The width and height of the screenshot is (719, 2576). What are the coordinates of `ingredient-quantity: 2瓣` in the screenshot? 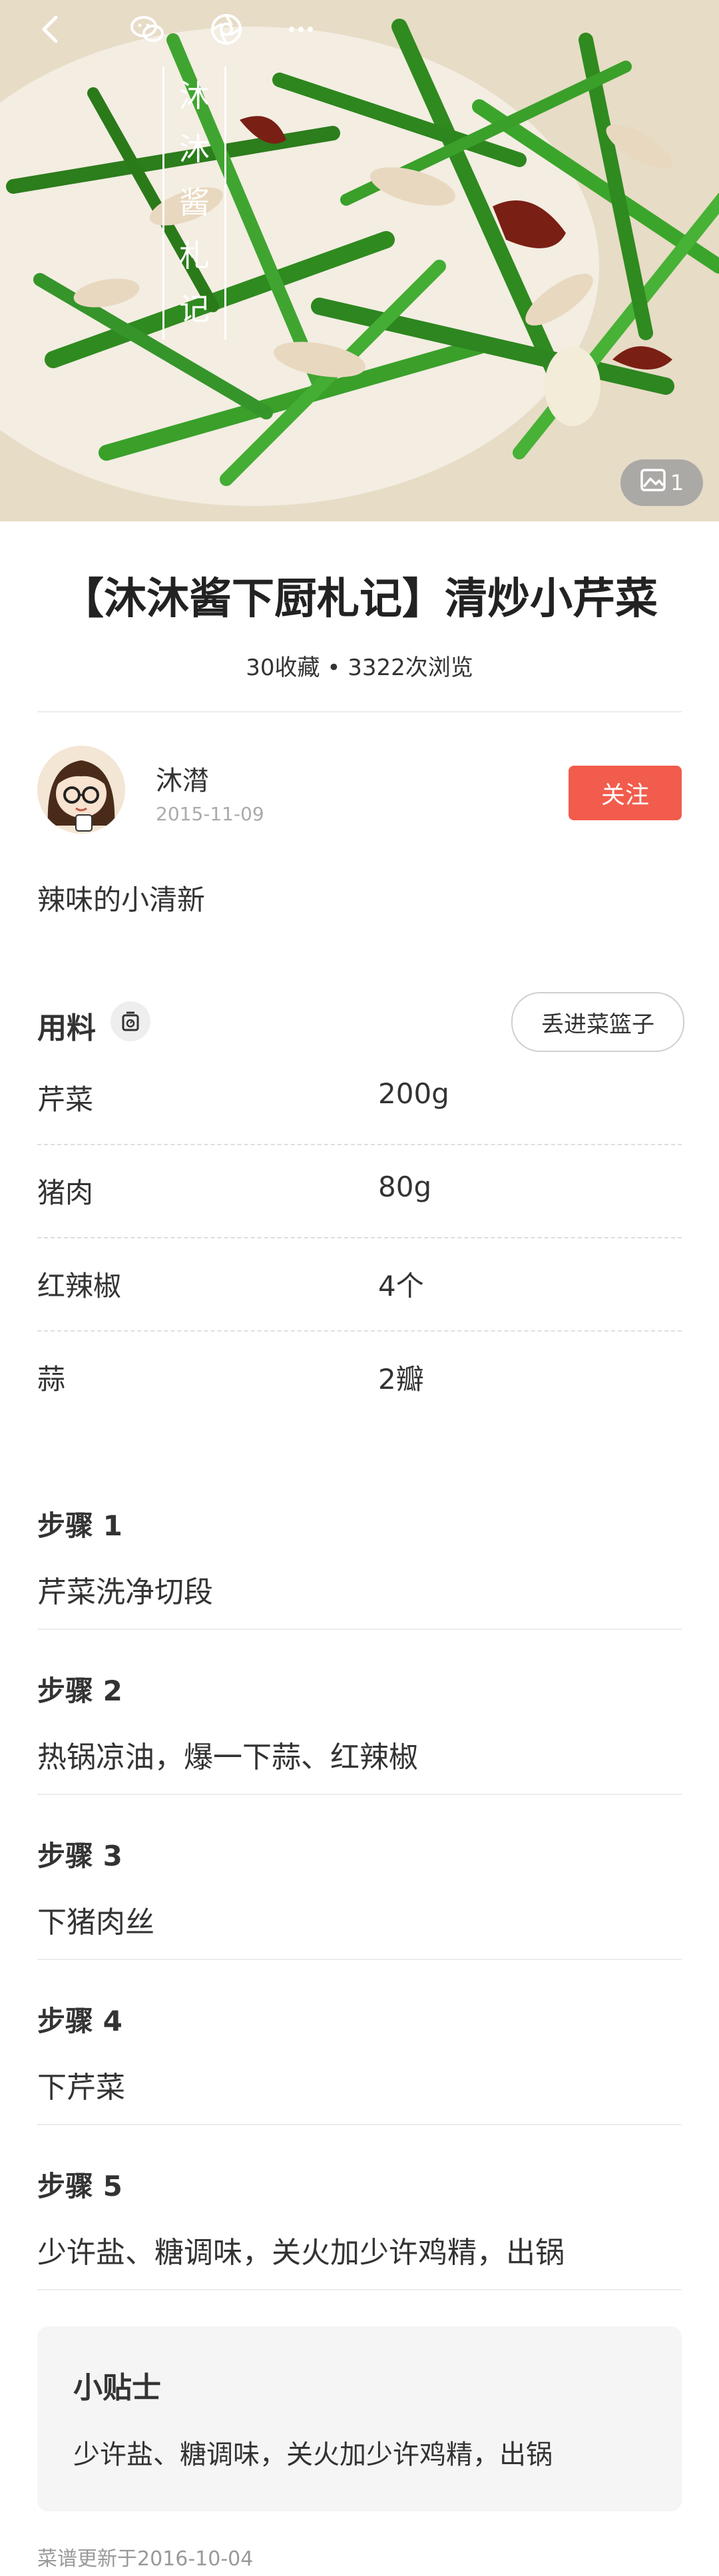 It's located at (401, 1380).